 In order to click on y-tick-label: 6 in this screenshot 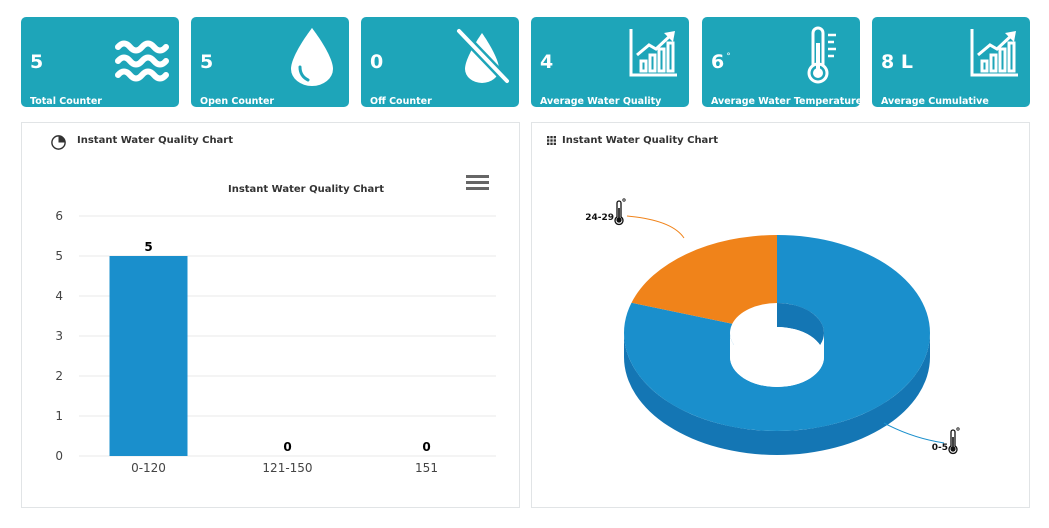, I will do `click(59, 216)`.